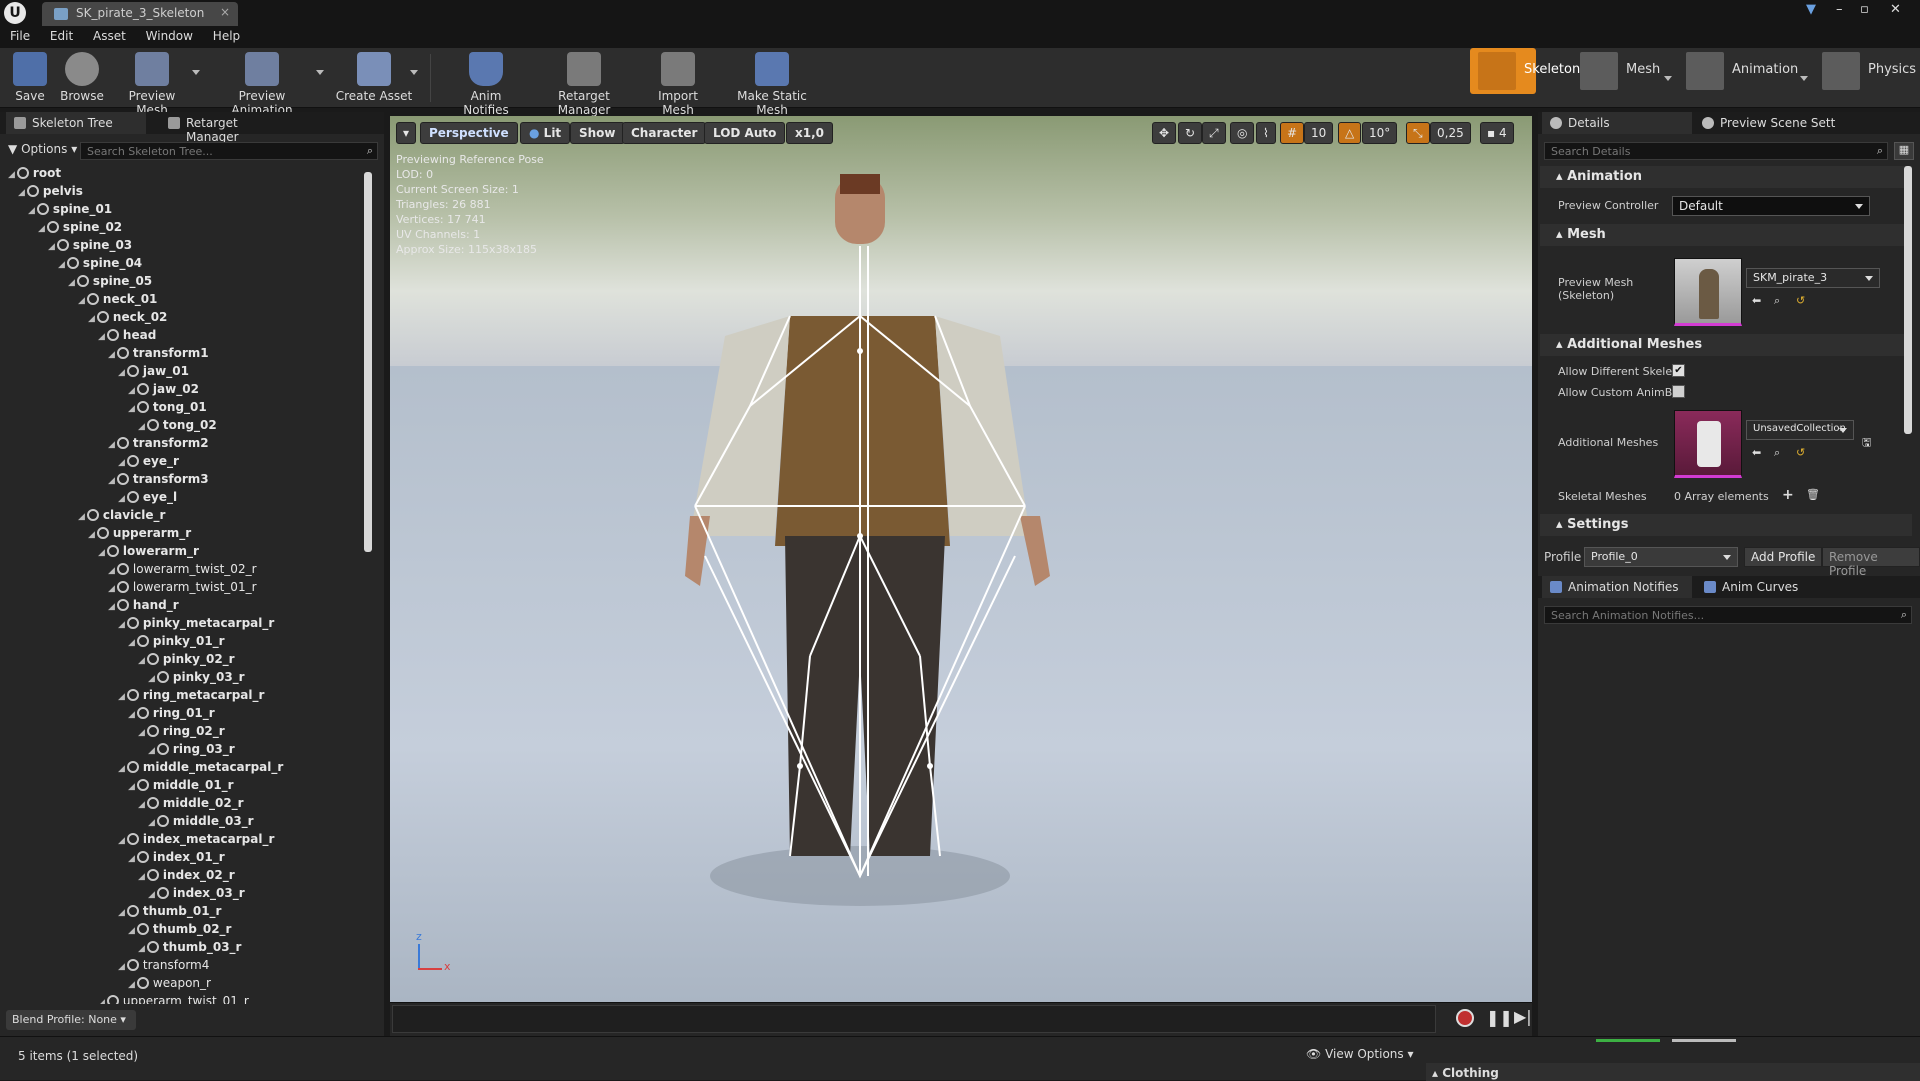 The image size is (1920, 1081). I want to click on details-search-input: Search Details ⌕, so click(1716, 151).